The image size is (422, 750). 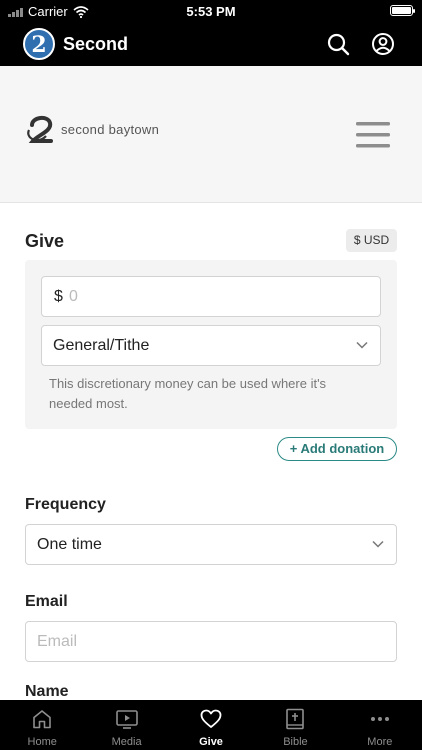 I want to click on media-icon, so click(x=126, y=719).